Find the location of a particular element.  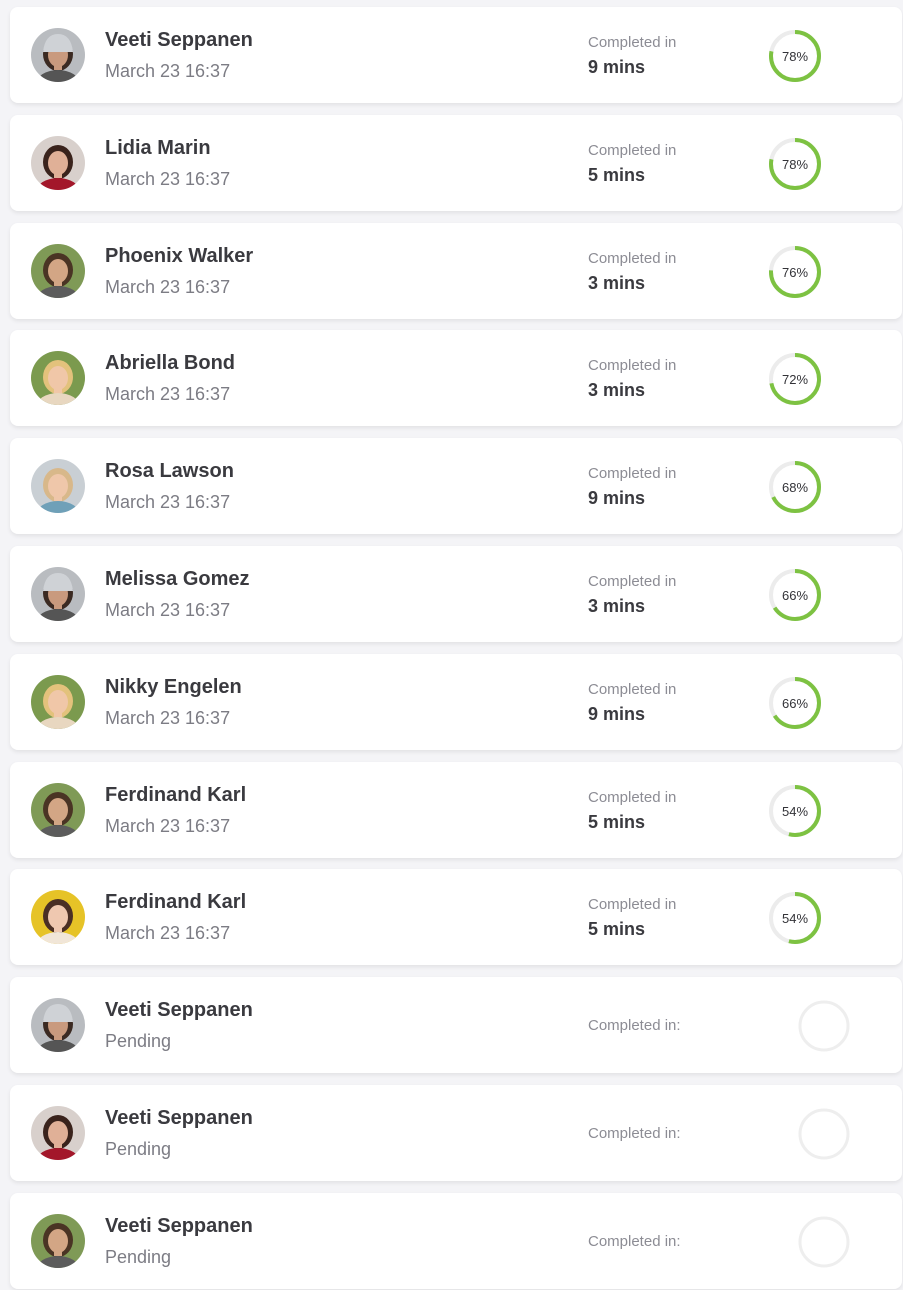

participant-name: Melissa Gomez is located at coordinates (177, 579).